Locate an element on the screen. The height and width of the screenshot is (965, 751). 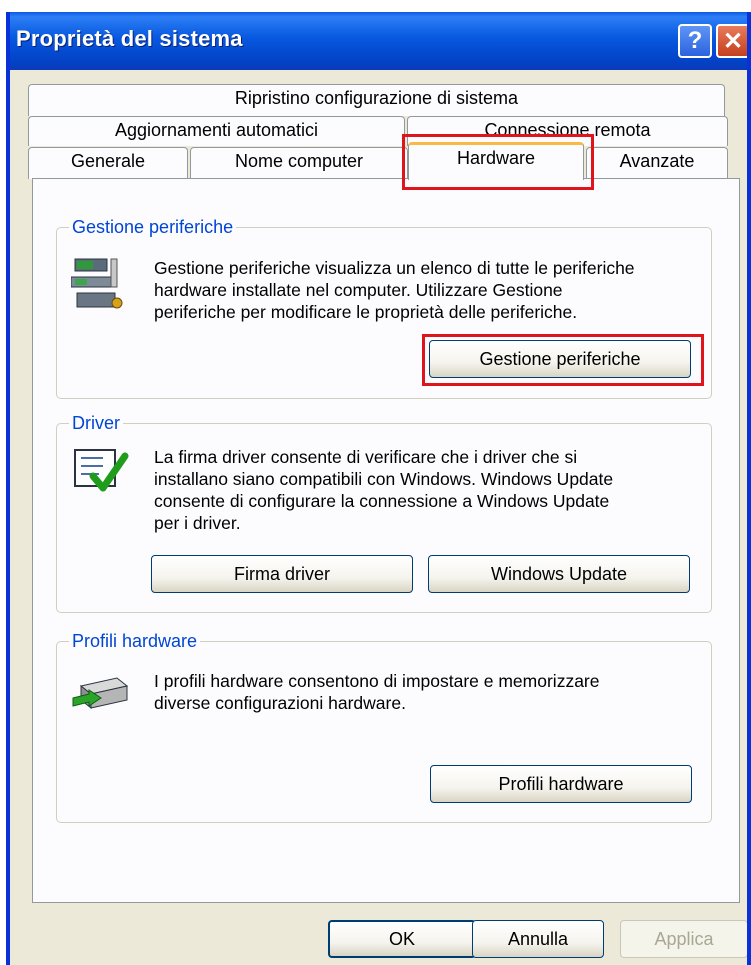
title-bar: Proprietà del sistema ? ✕ is located at coordinates (378, 41).